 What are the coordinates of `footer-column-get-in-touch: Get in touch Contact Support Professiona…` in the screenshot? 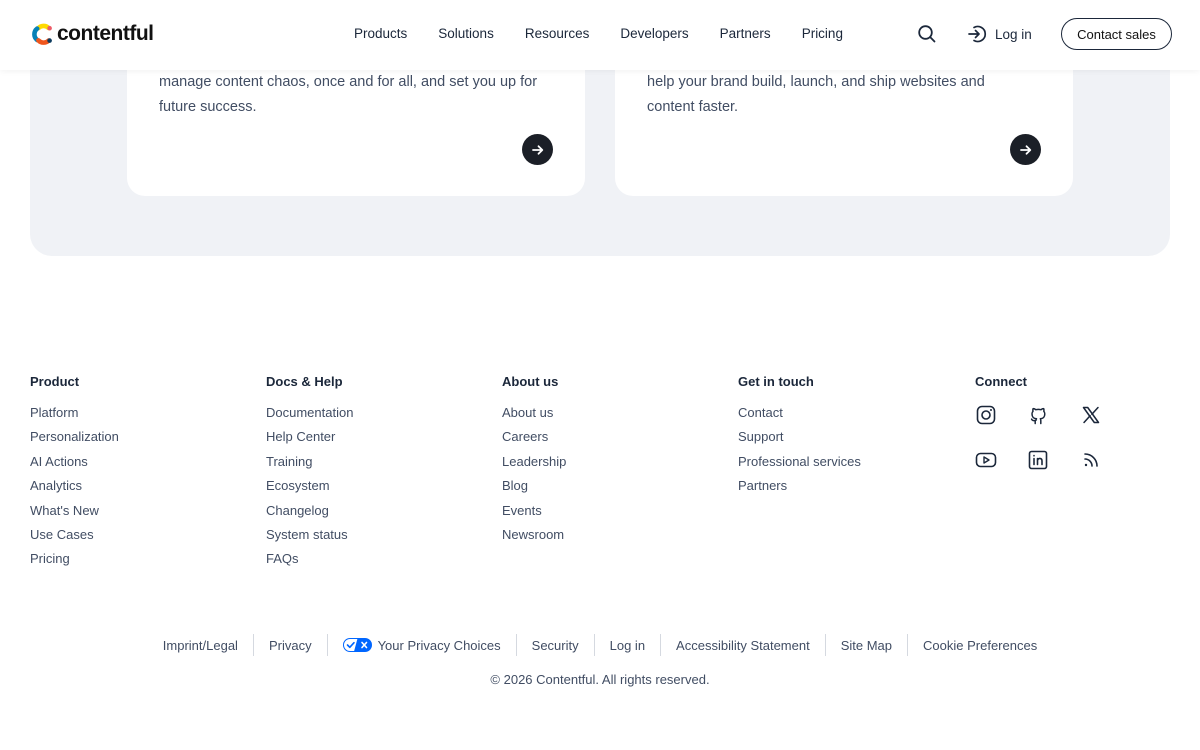 It's located at (799, 438).